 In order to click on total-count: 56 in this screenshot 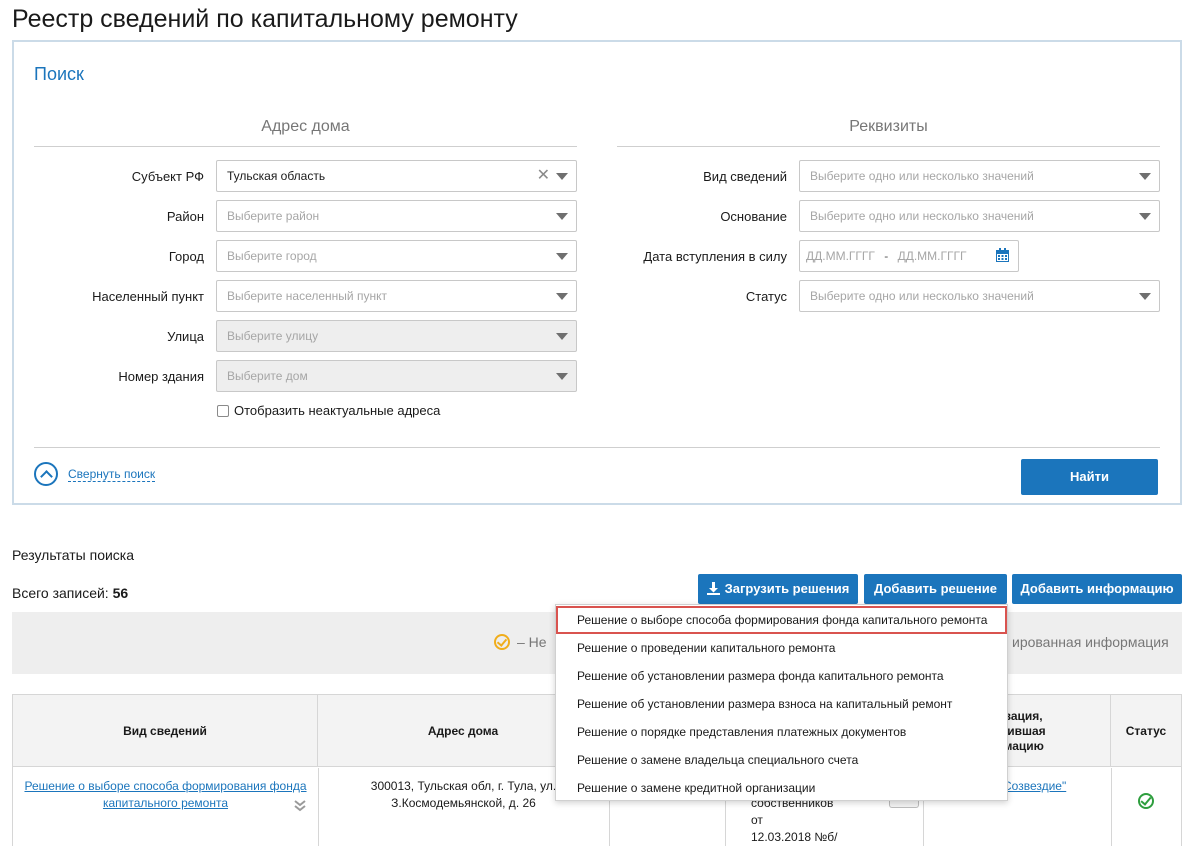, I will do `click(120, 593)`.